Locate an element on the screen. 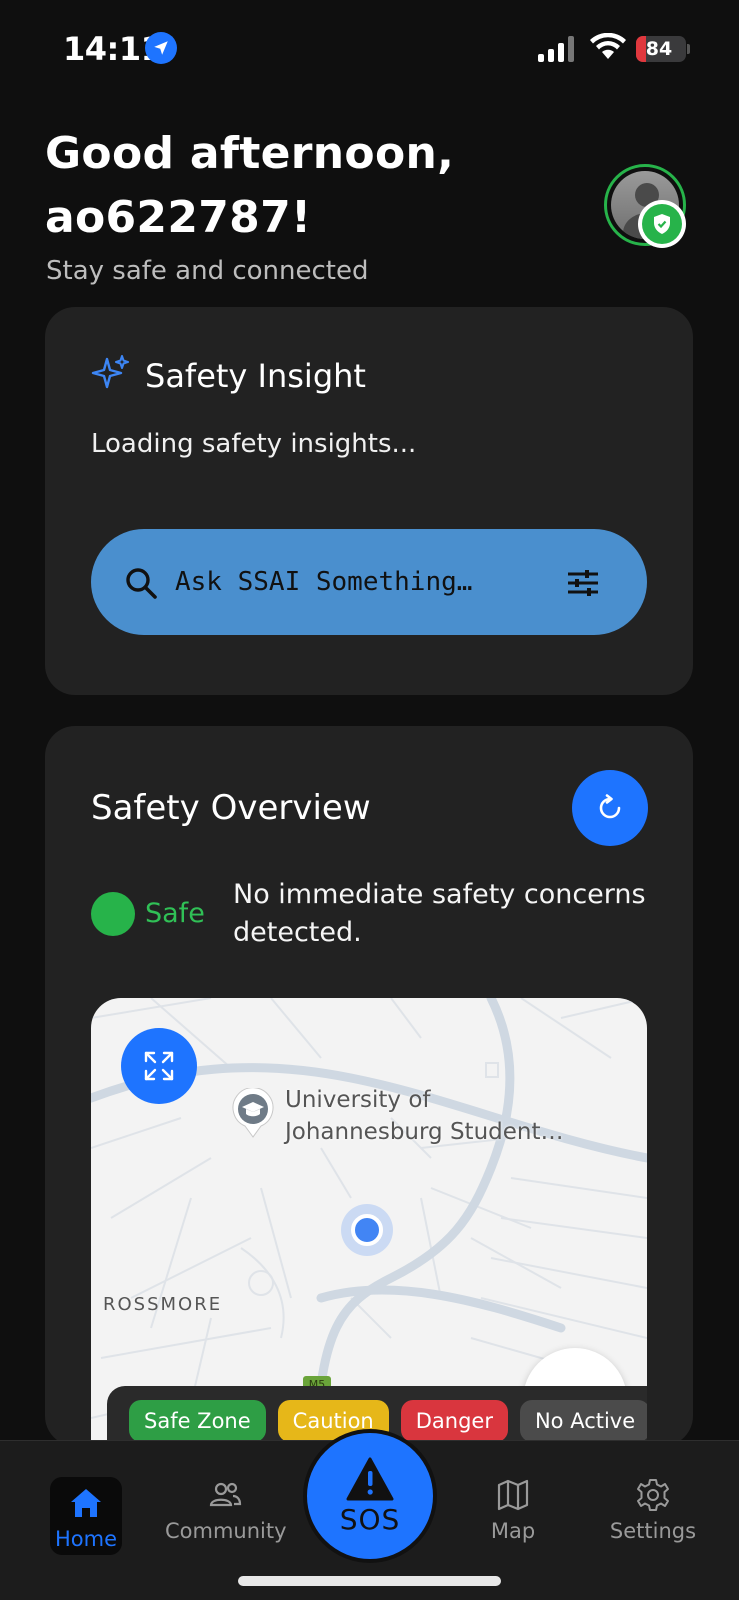 The height and width of the screenshot is (1600, 739). battery-icon: 84 is located at coordinates (661, 49).